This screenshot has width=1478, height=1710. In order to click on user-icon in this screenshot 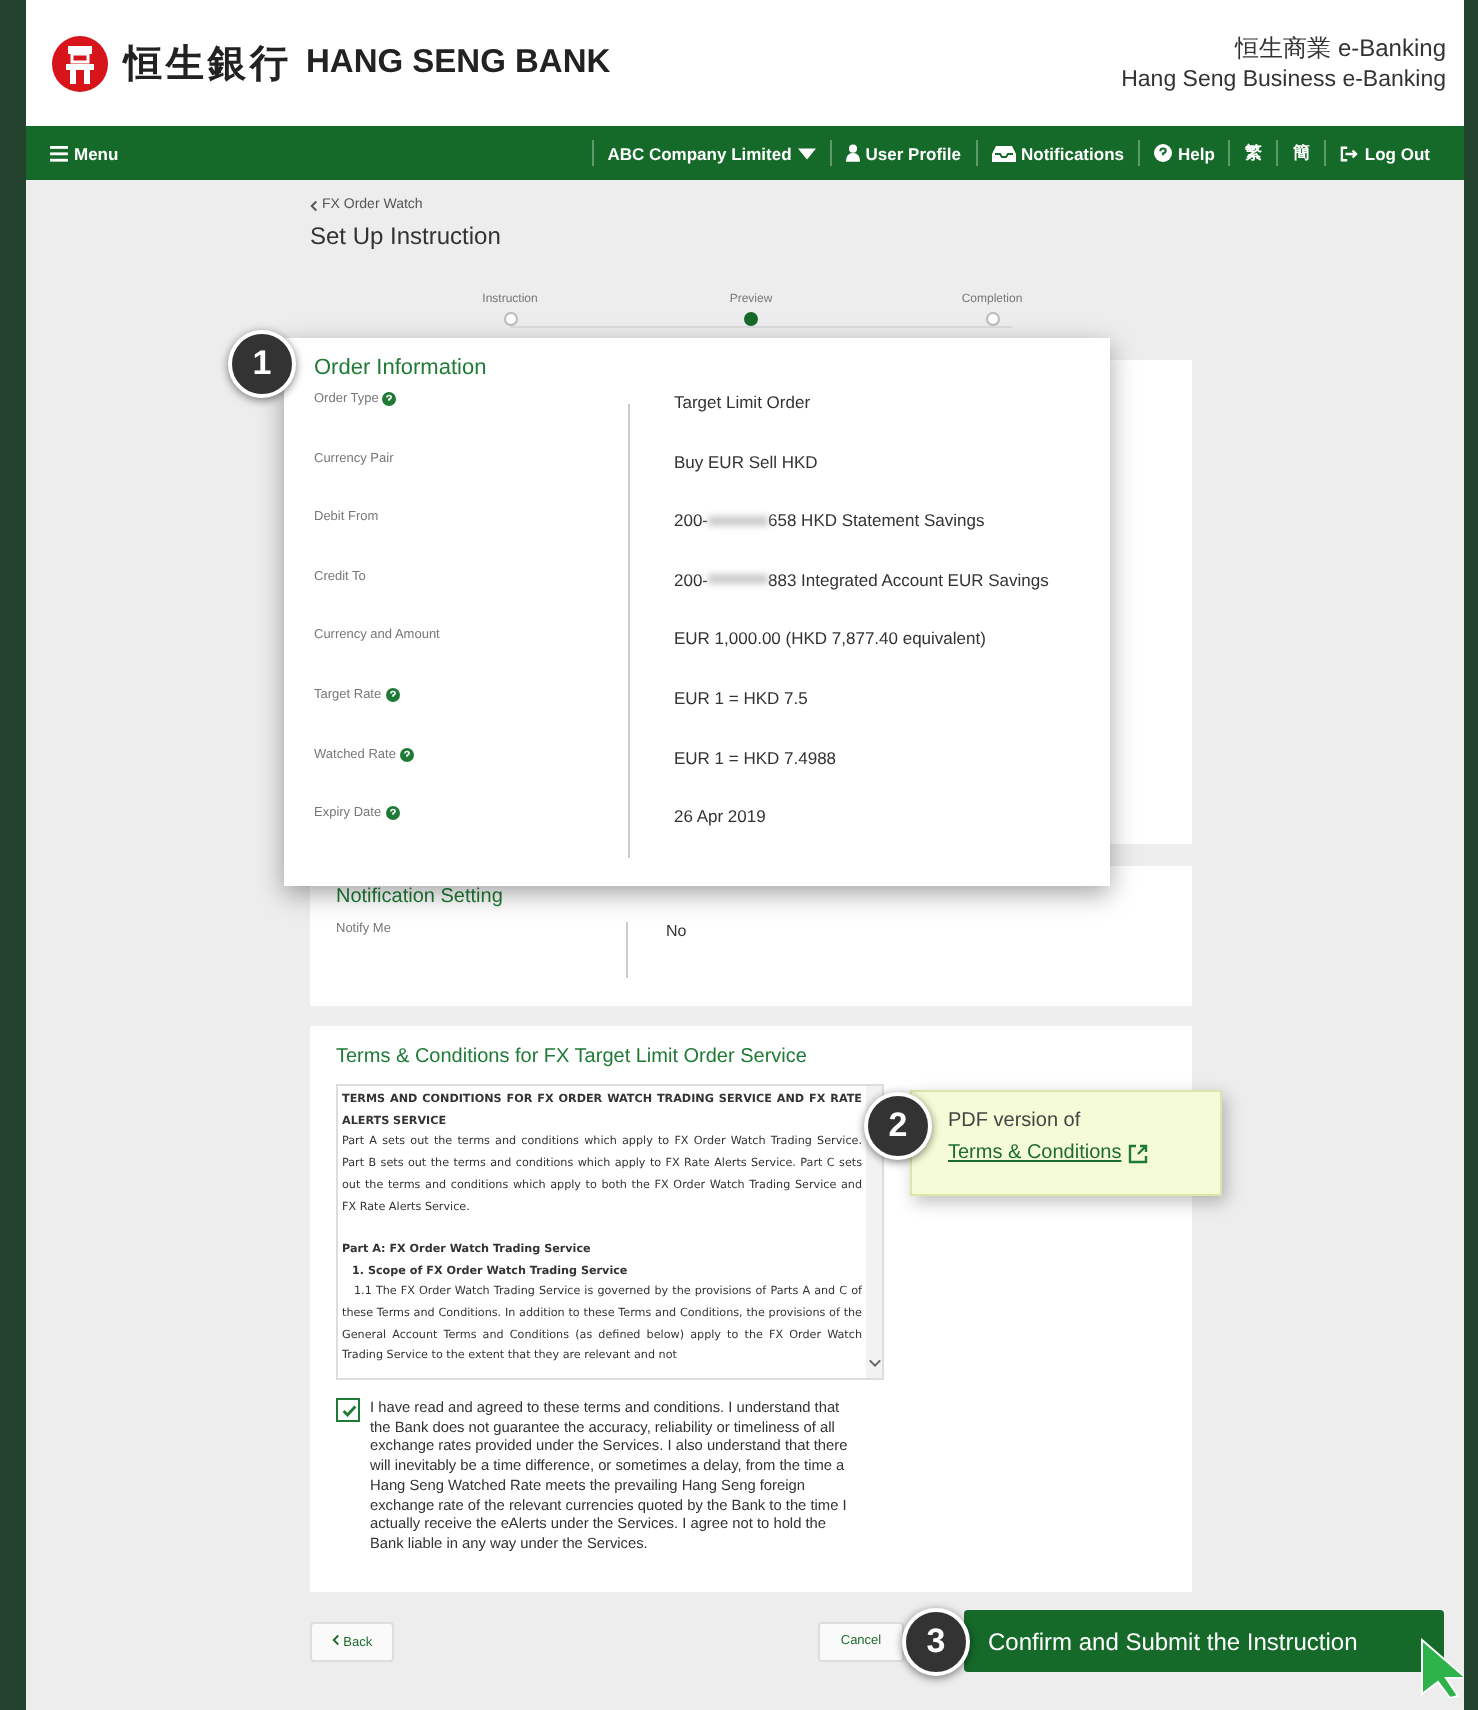, I will do `click(852, 153)`.